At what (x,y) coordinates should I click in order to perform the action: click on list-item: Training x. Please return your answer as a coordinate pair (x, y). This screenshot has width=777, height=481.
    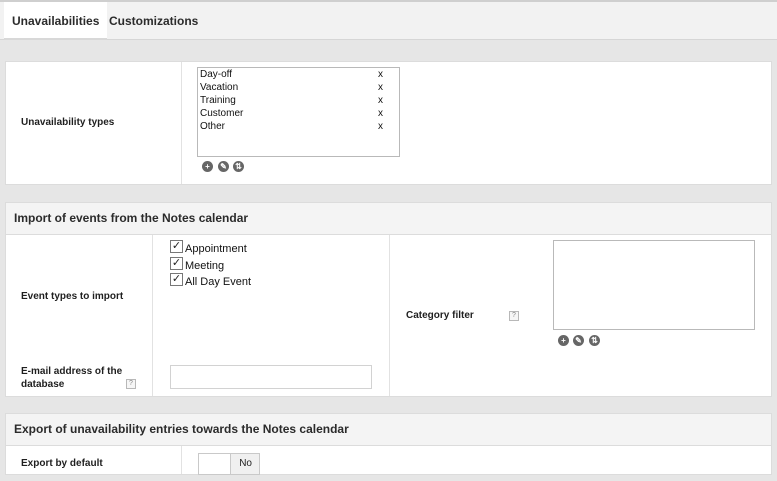
    Looking at the image, I should click on (298, 100).